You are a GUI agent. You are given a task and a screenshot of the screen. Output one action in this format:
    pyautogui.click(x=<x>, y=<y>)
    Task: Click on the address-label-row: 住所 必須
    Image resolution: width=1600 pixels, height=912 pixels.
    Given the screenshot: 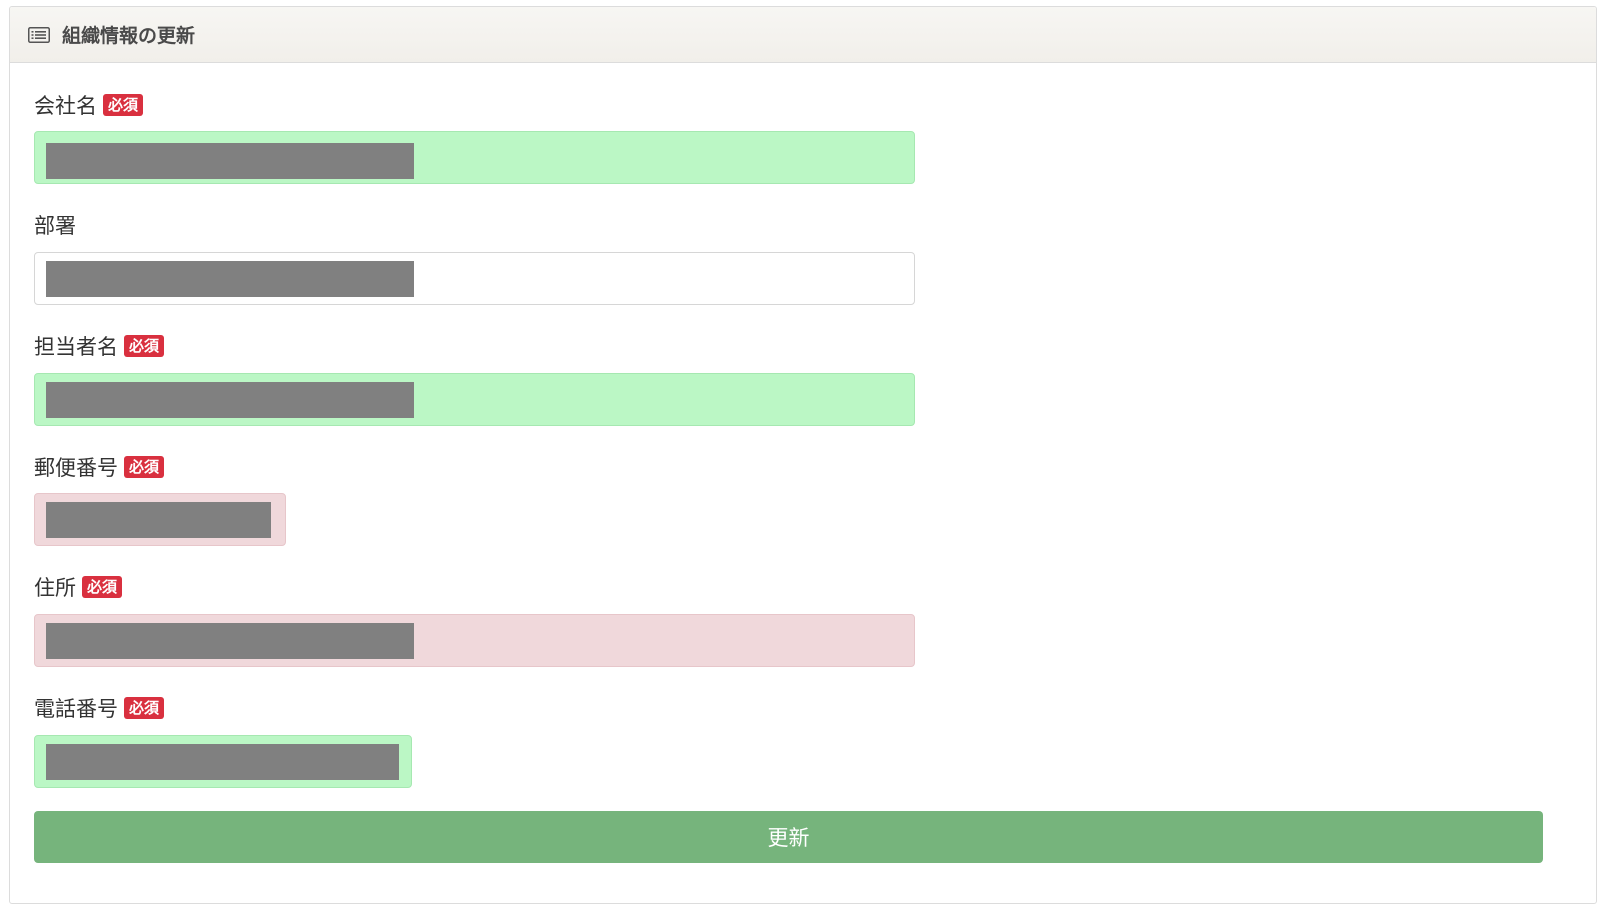 What is the action you would take?
    pyautogui.click(x=78, y=587)
    